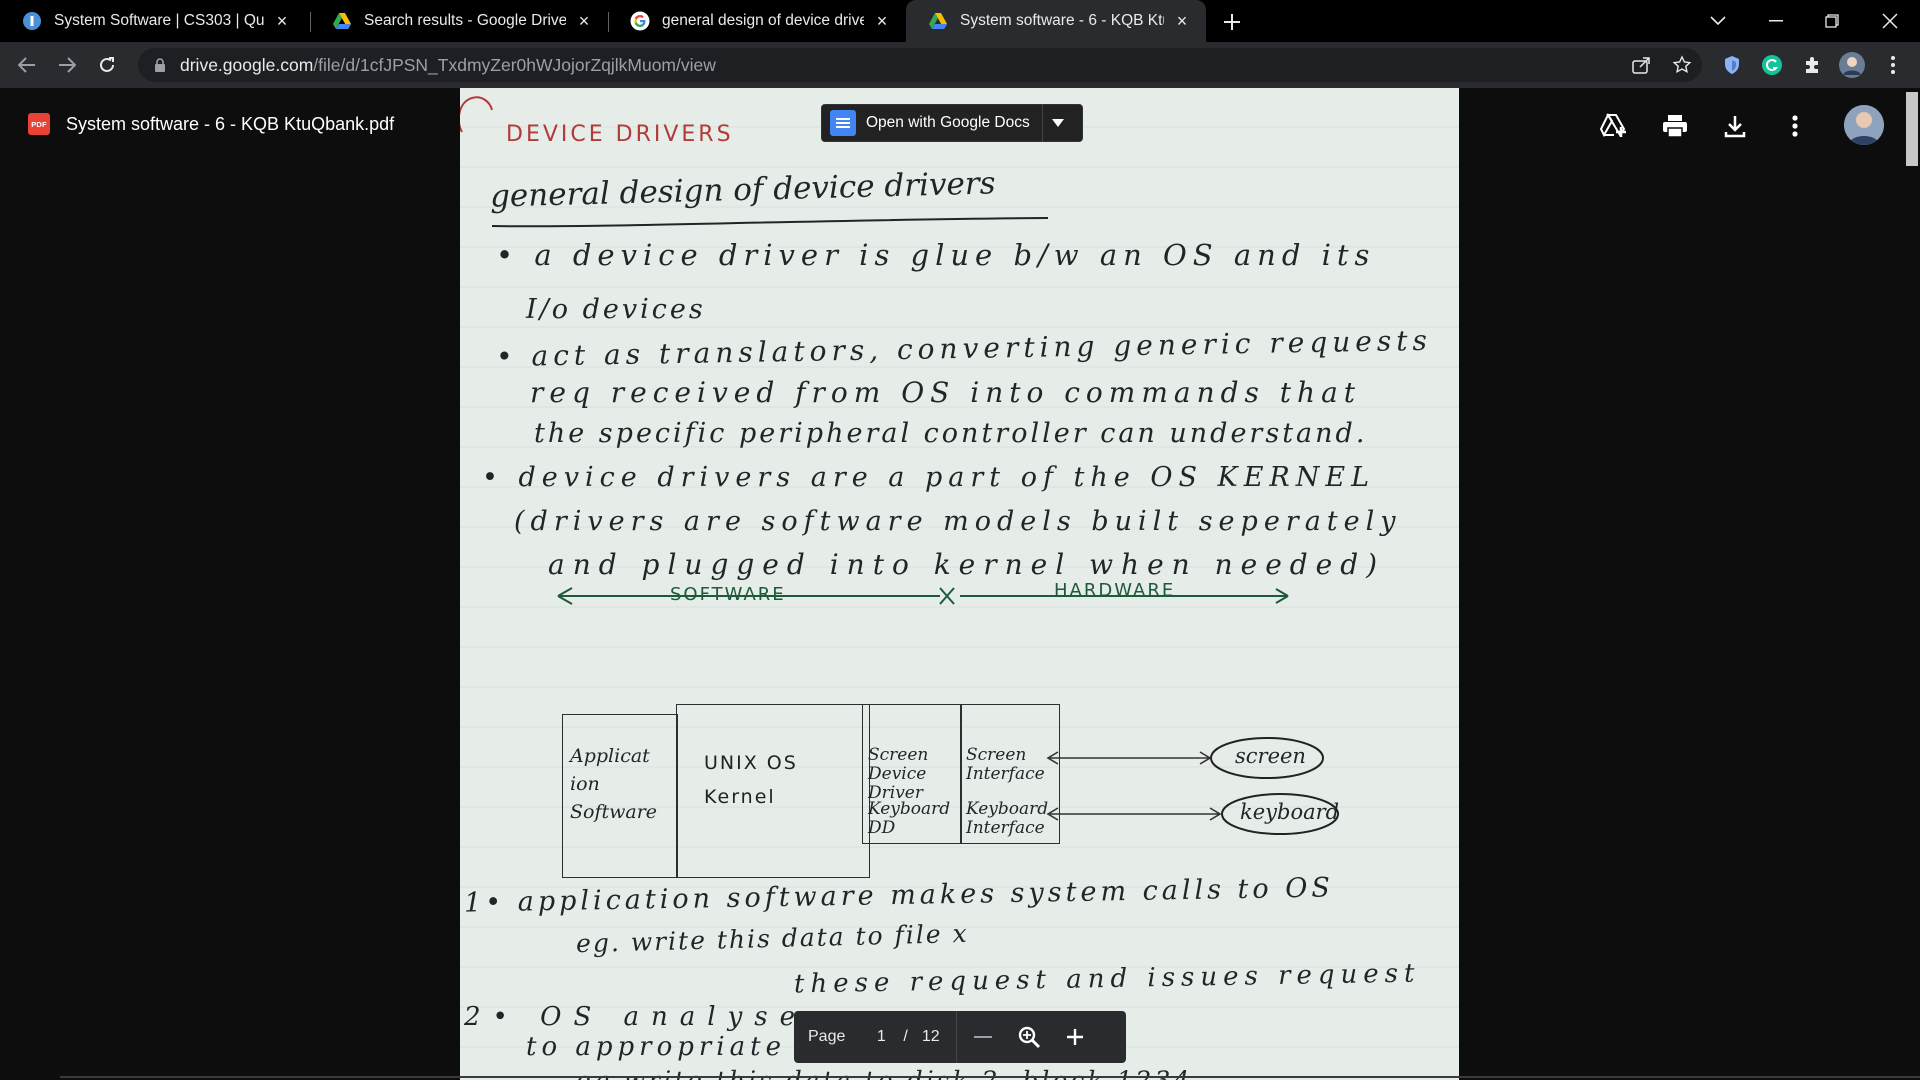  I want to click on tab-label: System software - 6 - KQB KtuQb, so click(1062, 20).